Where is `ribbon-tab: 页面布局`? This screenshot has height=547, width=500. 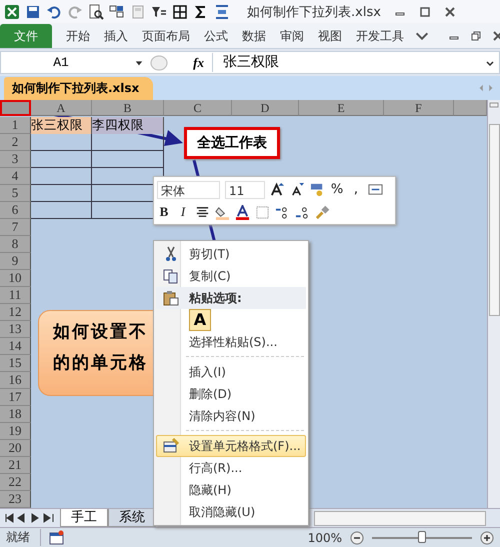 ribbon-tab: 页面布局 is located at coordinates (166, 36).